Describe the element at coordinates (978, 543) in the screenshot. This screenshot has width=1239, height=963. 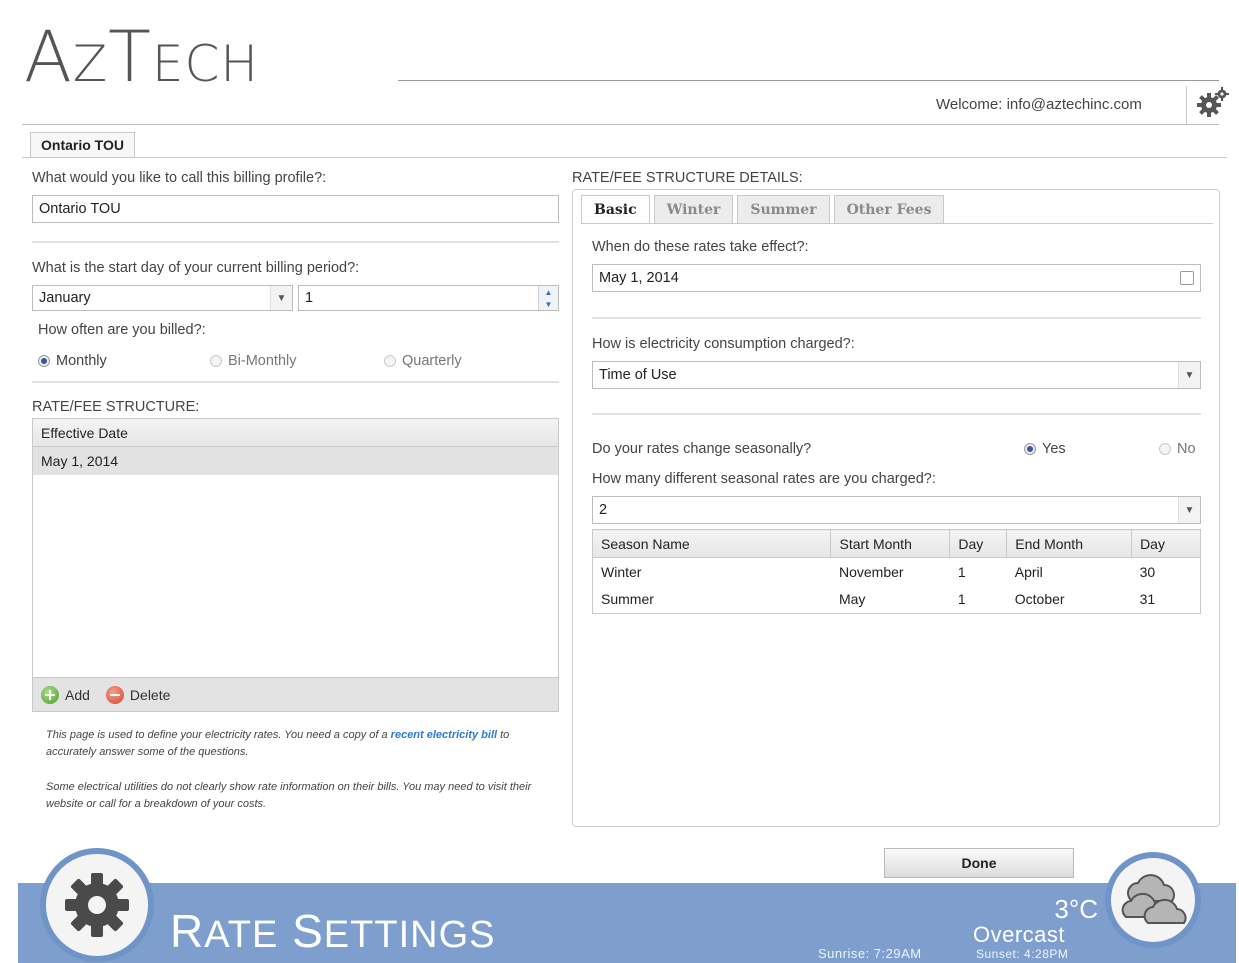
I see `col-start-day: Day` at that location.